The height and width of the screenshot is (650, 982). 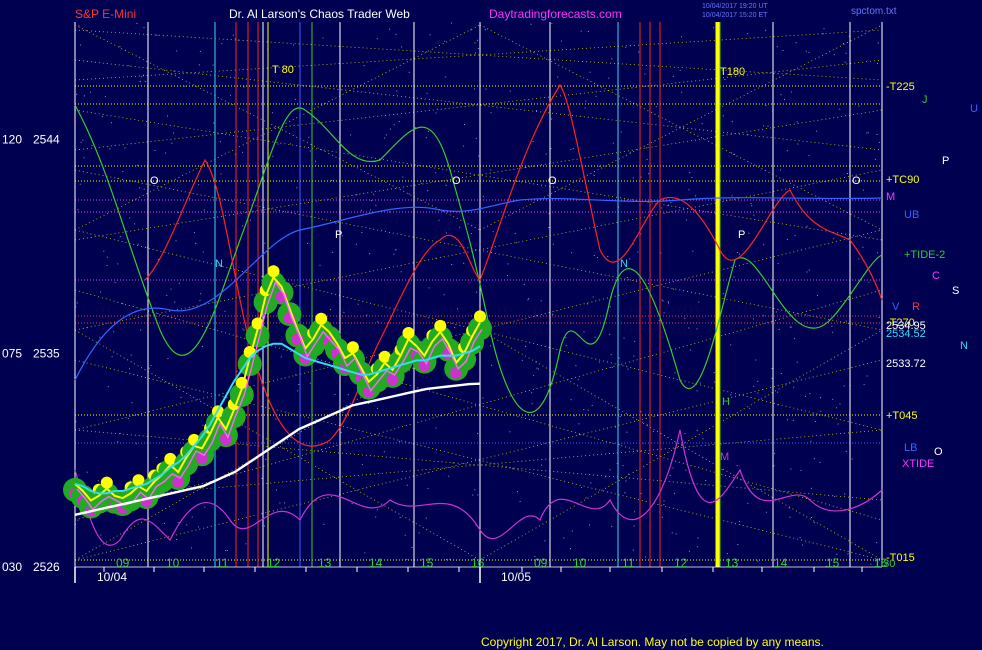 I want to click on chart-label: M, so click(x=724, y=457).